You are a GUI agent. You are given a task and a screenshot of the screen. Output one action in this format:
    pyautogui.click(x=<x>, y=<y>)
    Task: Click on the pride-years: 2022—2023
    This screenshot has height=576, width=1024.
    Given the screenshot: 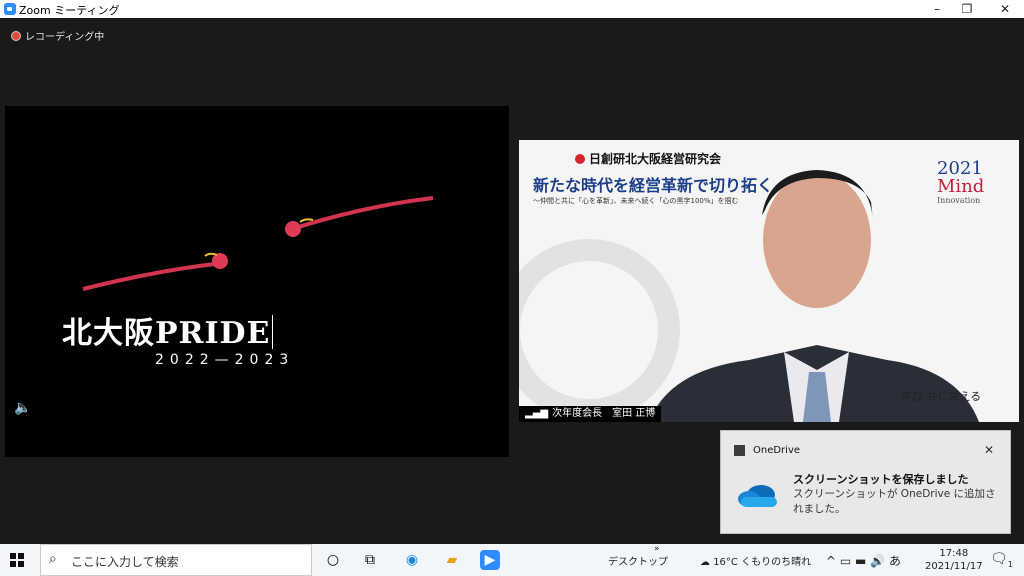 What is the action you would take?
    pyautogui.click(x=225, y=360)
    